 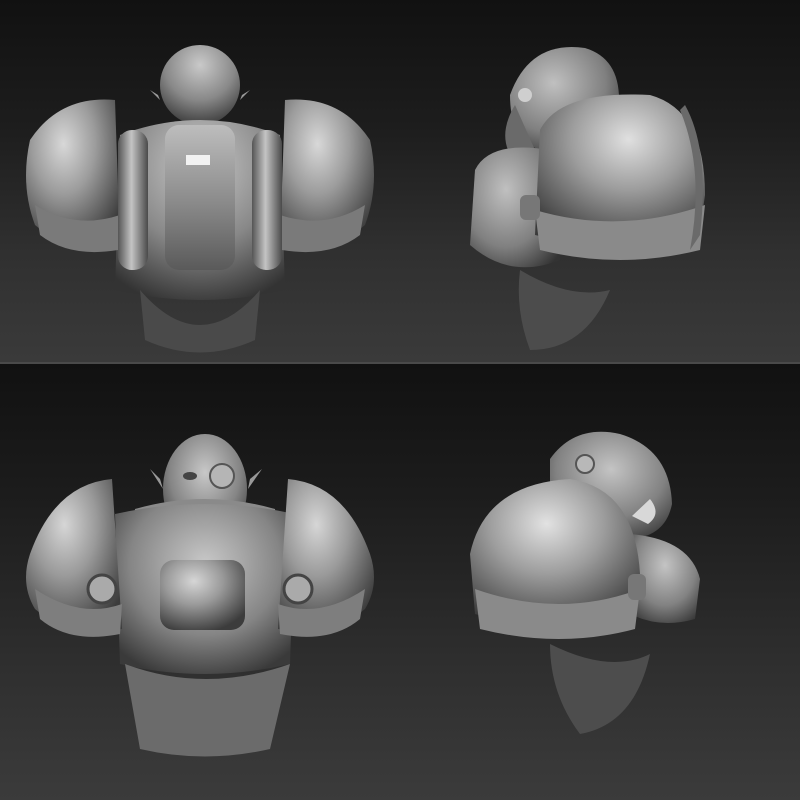 What do you see at coordinates (190, 476) in the screenshot?
I see `natural-eye` at bounding box center [190, 476].